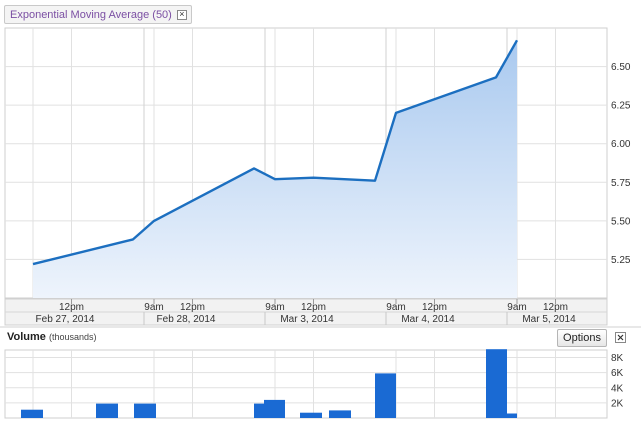 The width and height of the screenshot is (641, 424). I want to click on y-tick-label: 5.75, so click(621, 183).